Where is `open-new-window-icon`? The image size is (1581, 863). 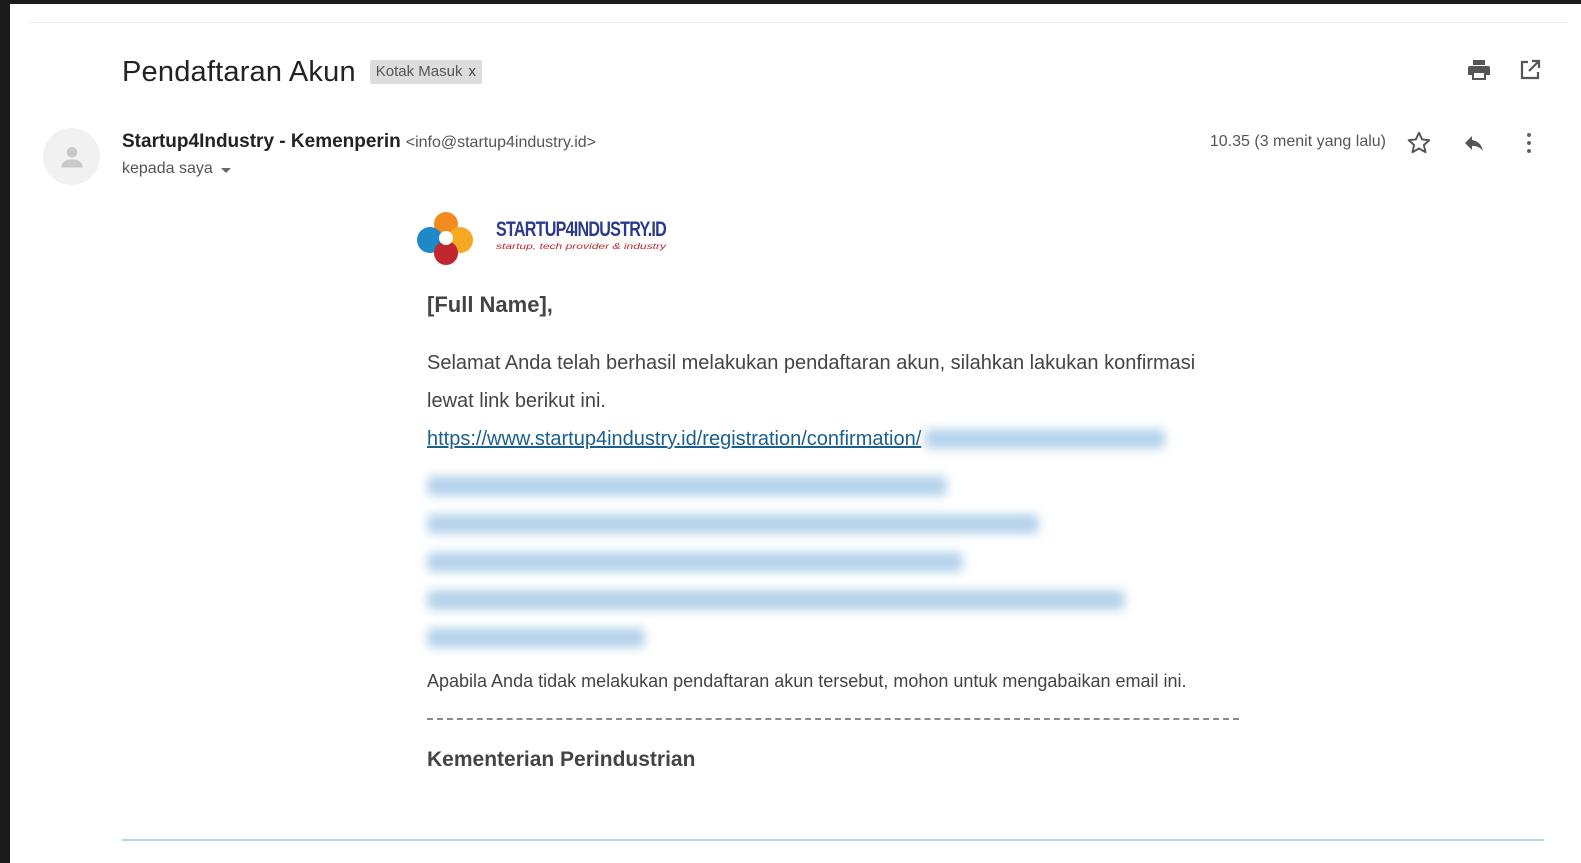 open-new-window-icon is located at coordinates (1530, 70).